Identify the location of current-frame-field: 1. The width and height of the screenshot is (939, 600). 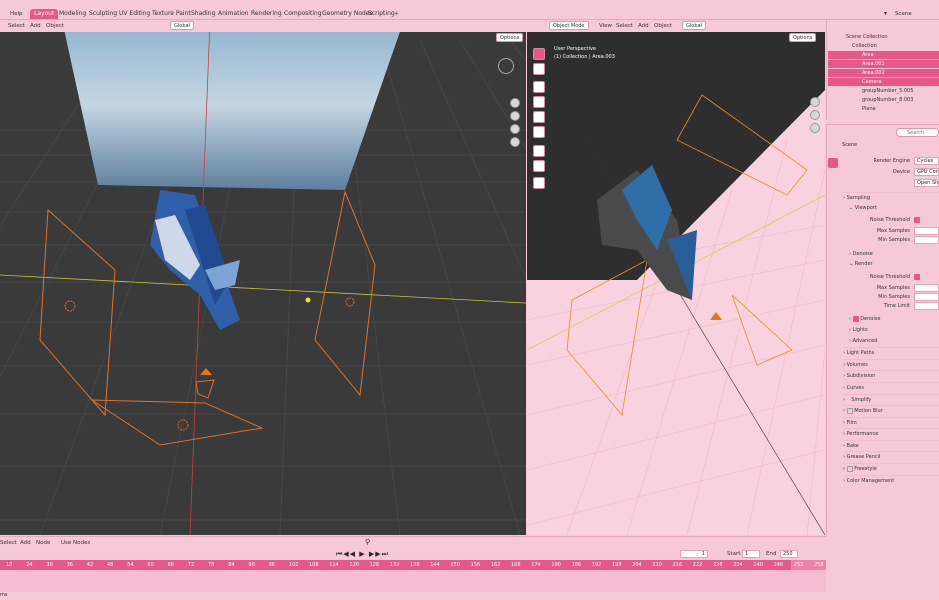
(694, 554).